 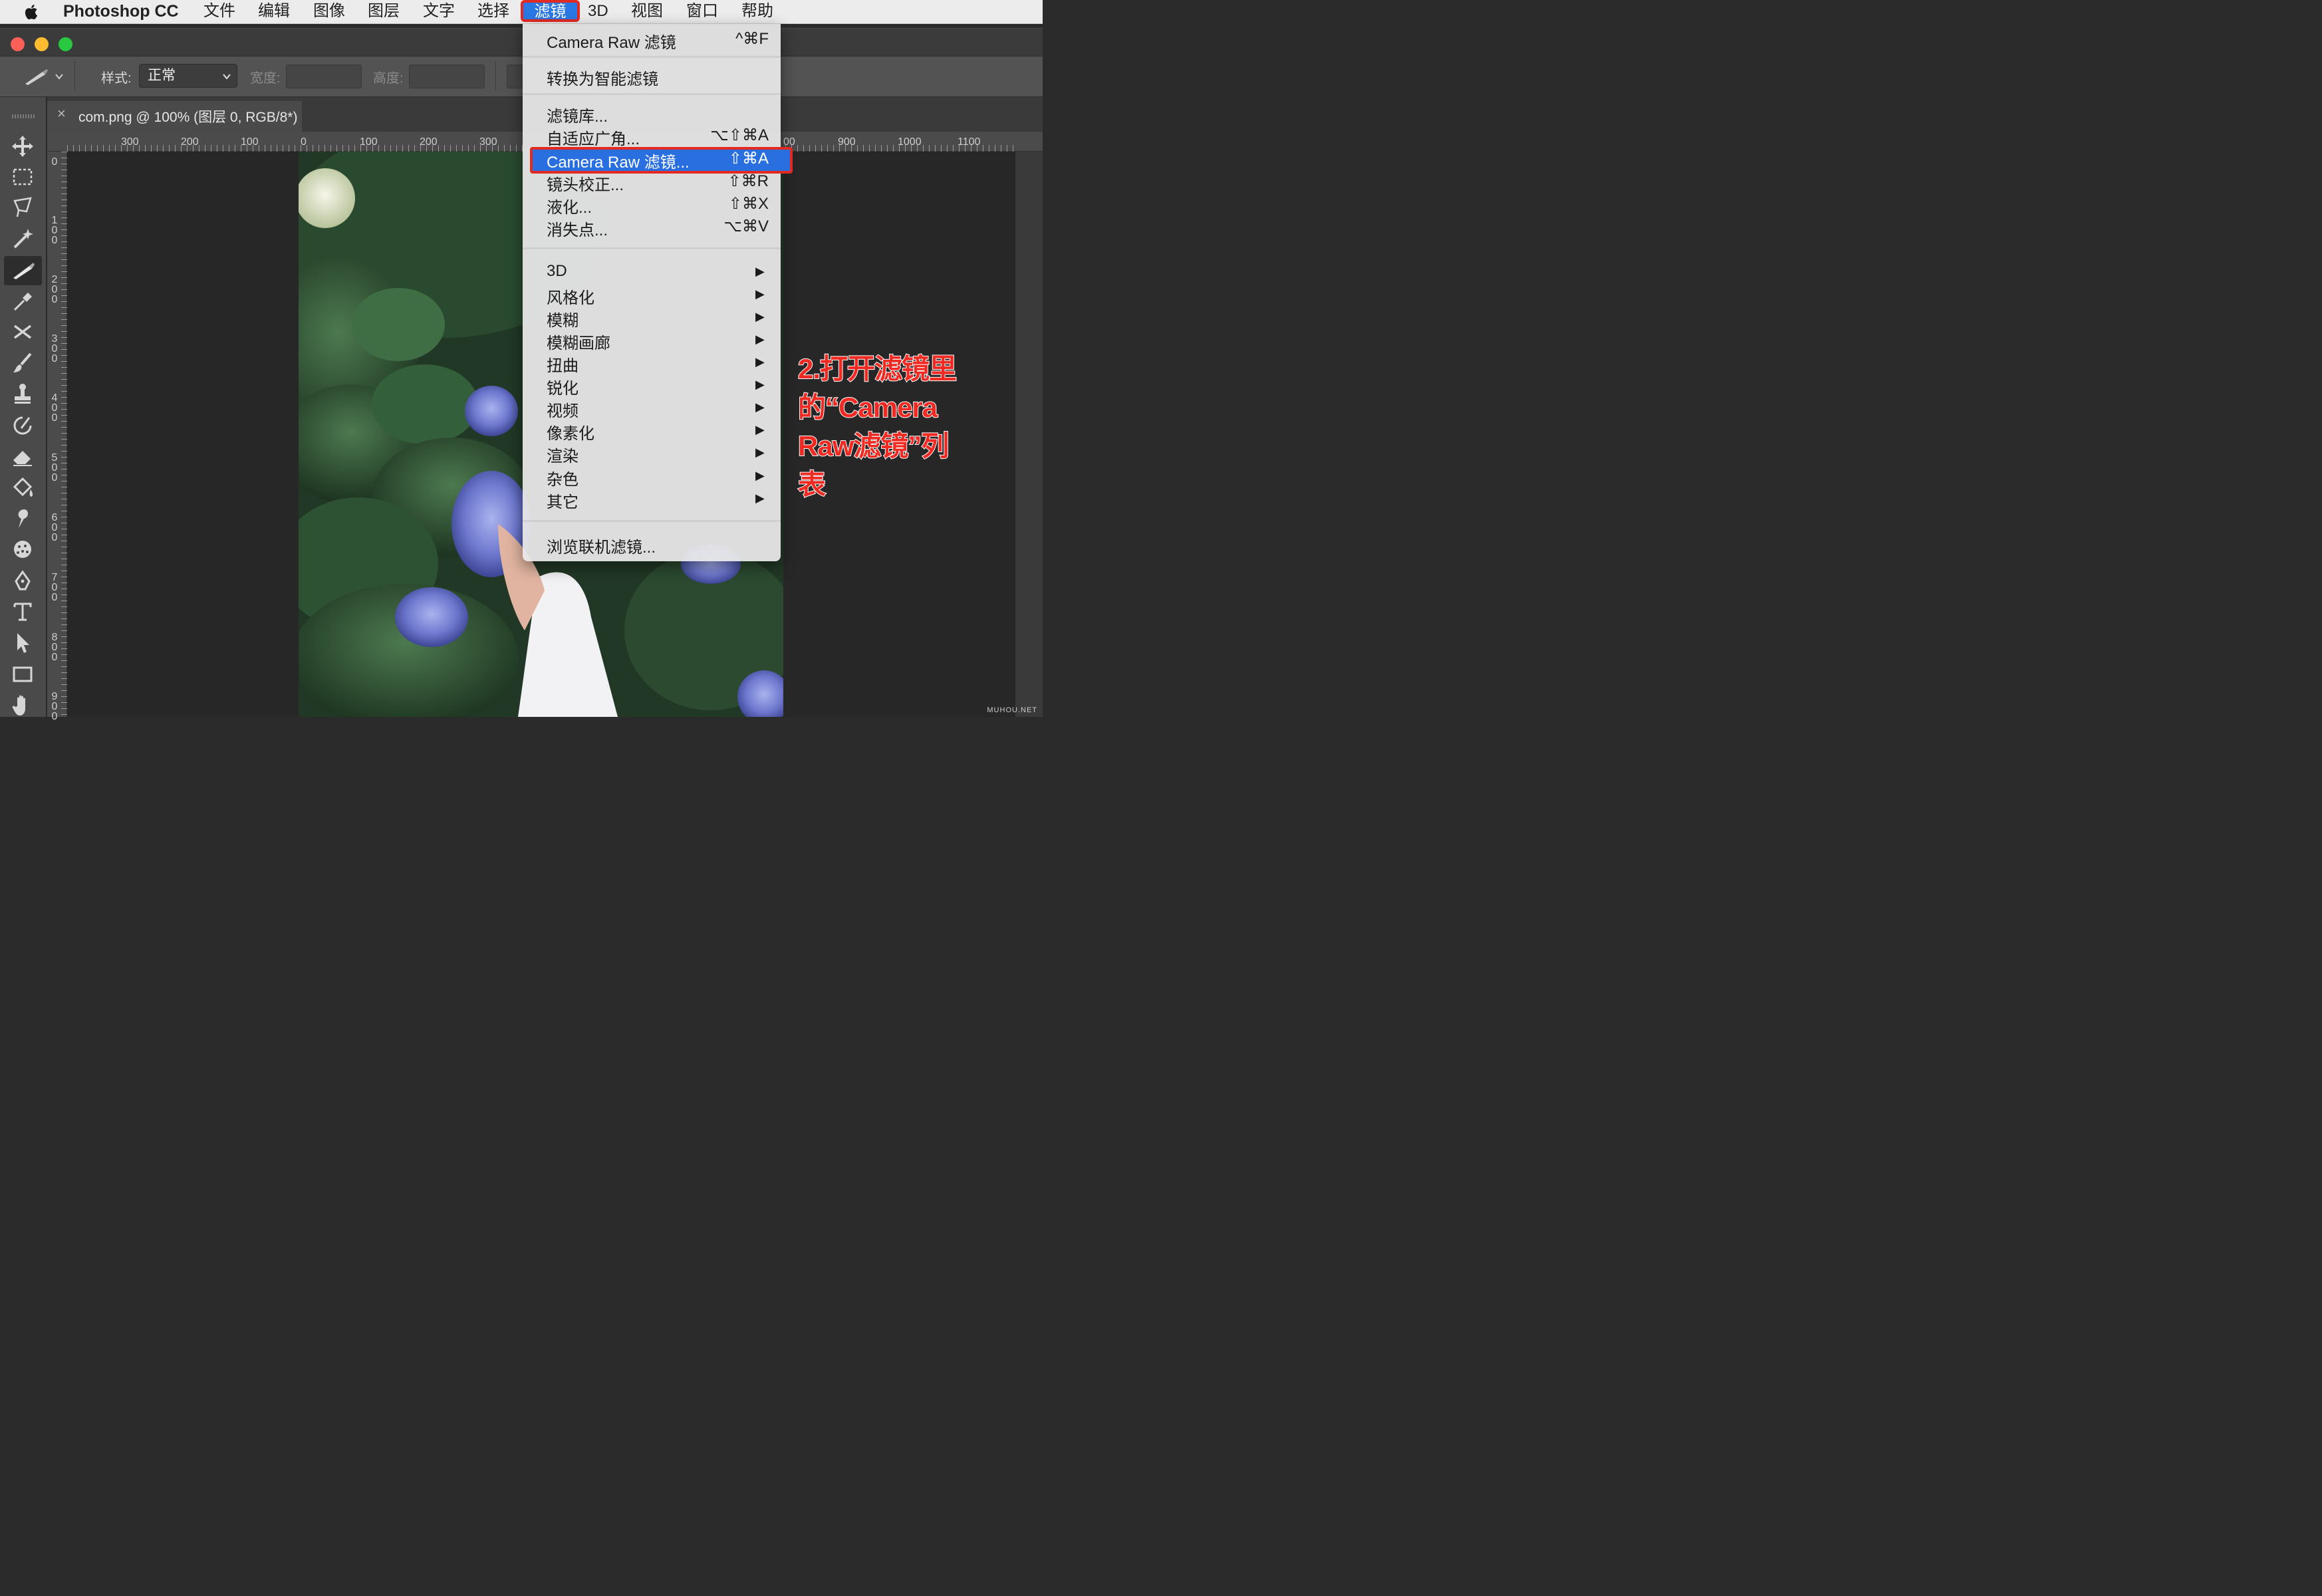 I want to click on width-field, so click(x=324, y=76).